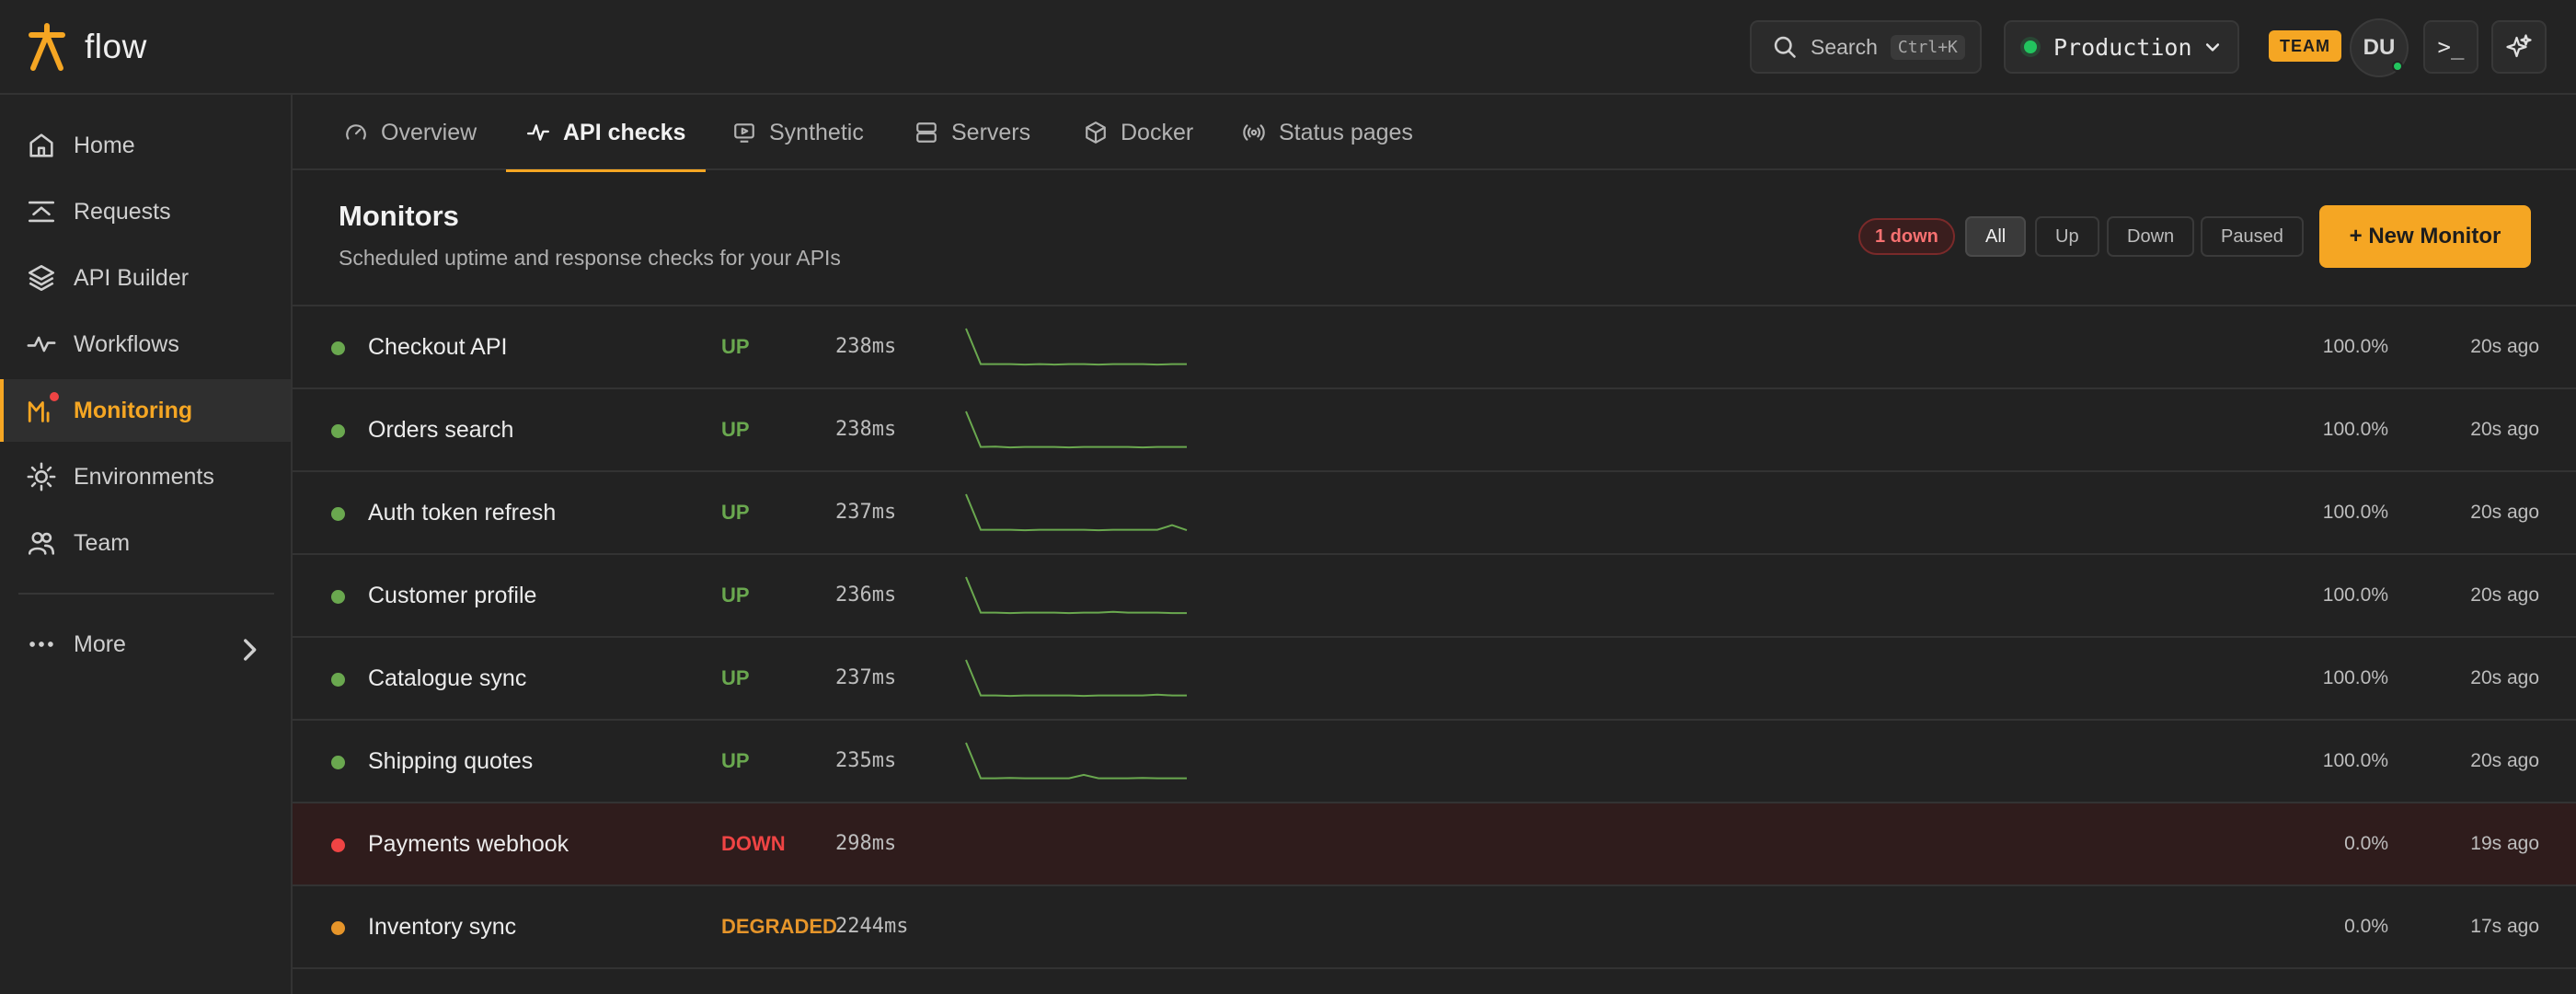 This screenshot has height=994, width=2576. I want to click on sparkles-icon, so click(2519, 46).